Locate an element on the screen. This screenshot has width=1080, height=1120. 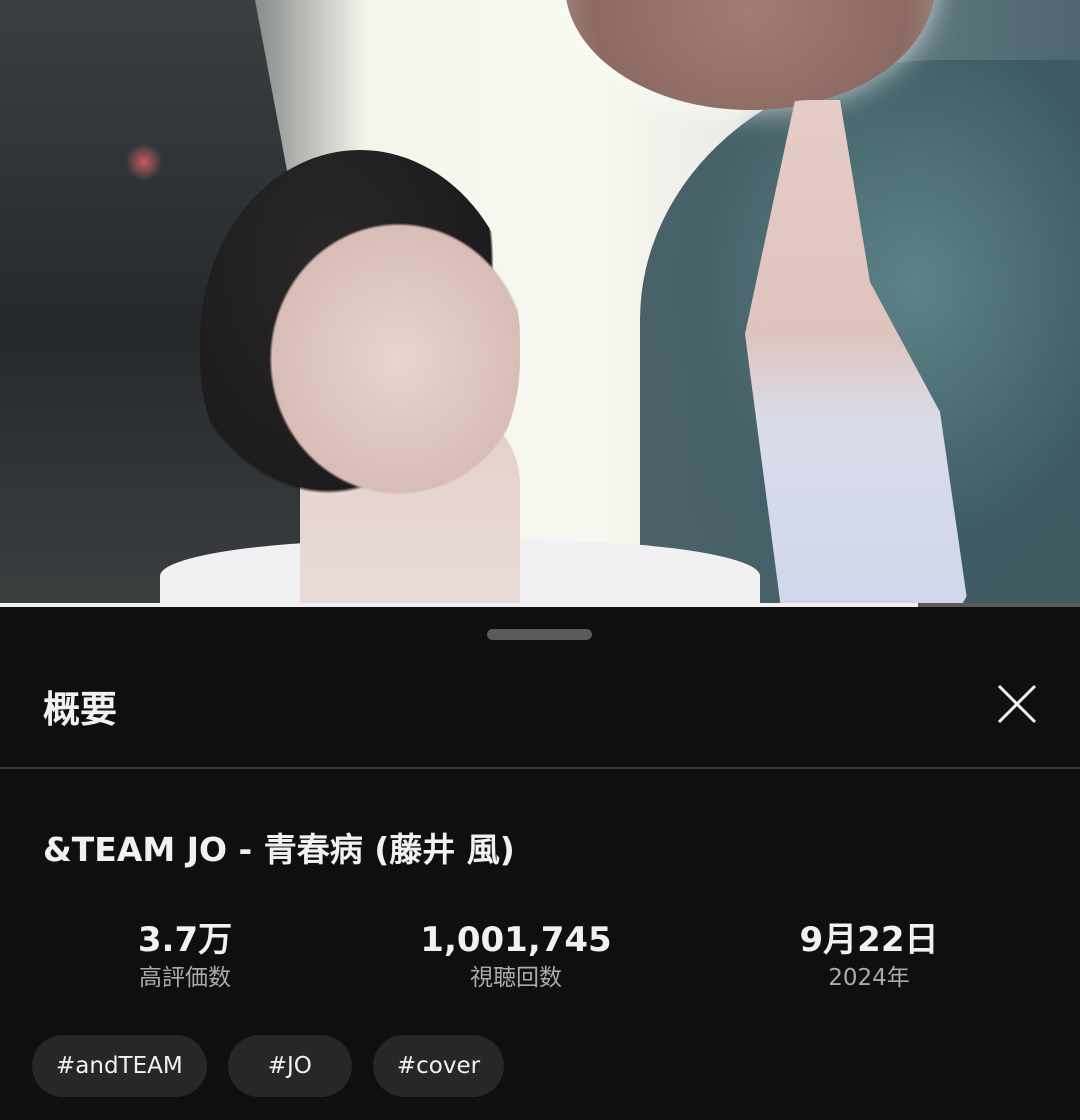
hashtag-chip: #andTEAM is located at coordinates (119, 1066).